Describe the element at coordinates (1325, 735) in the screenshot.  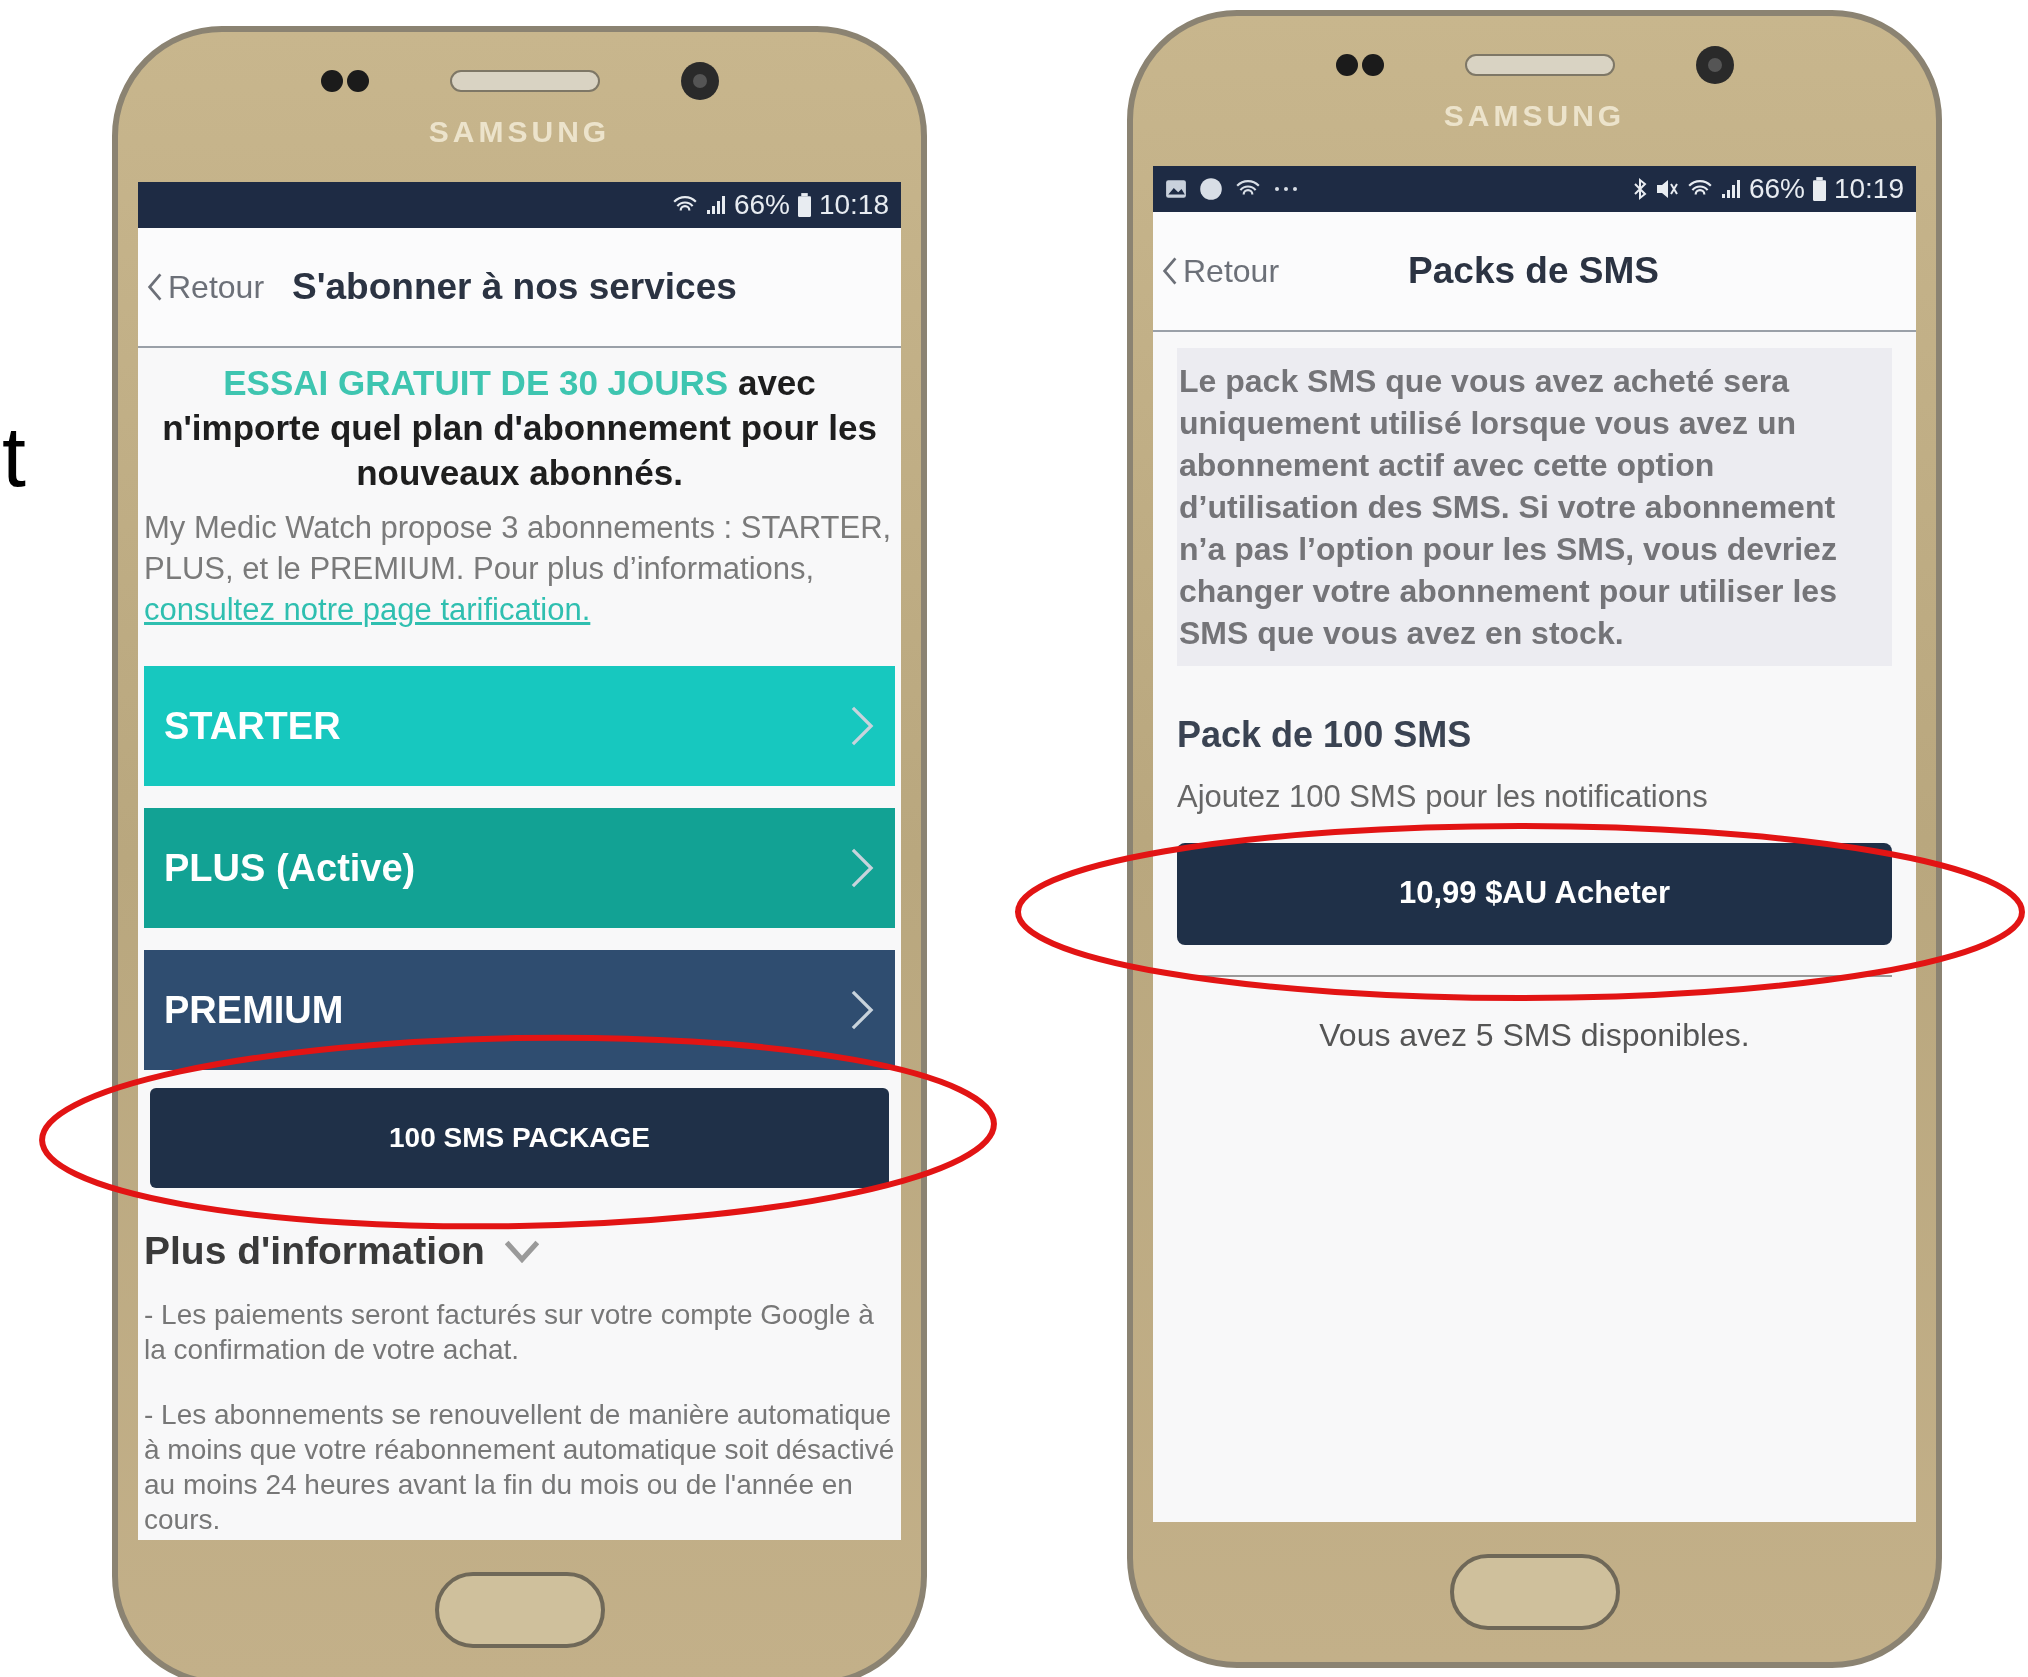
I see `pack-title: Pack de 100 SMS` at that location.